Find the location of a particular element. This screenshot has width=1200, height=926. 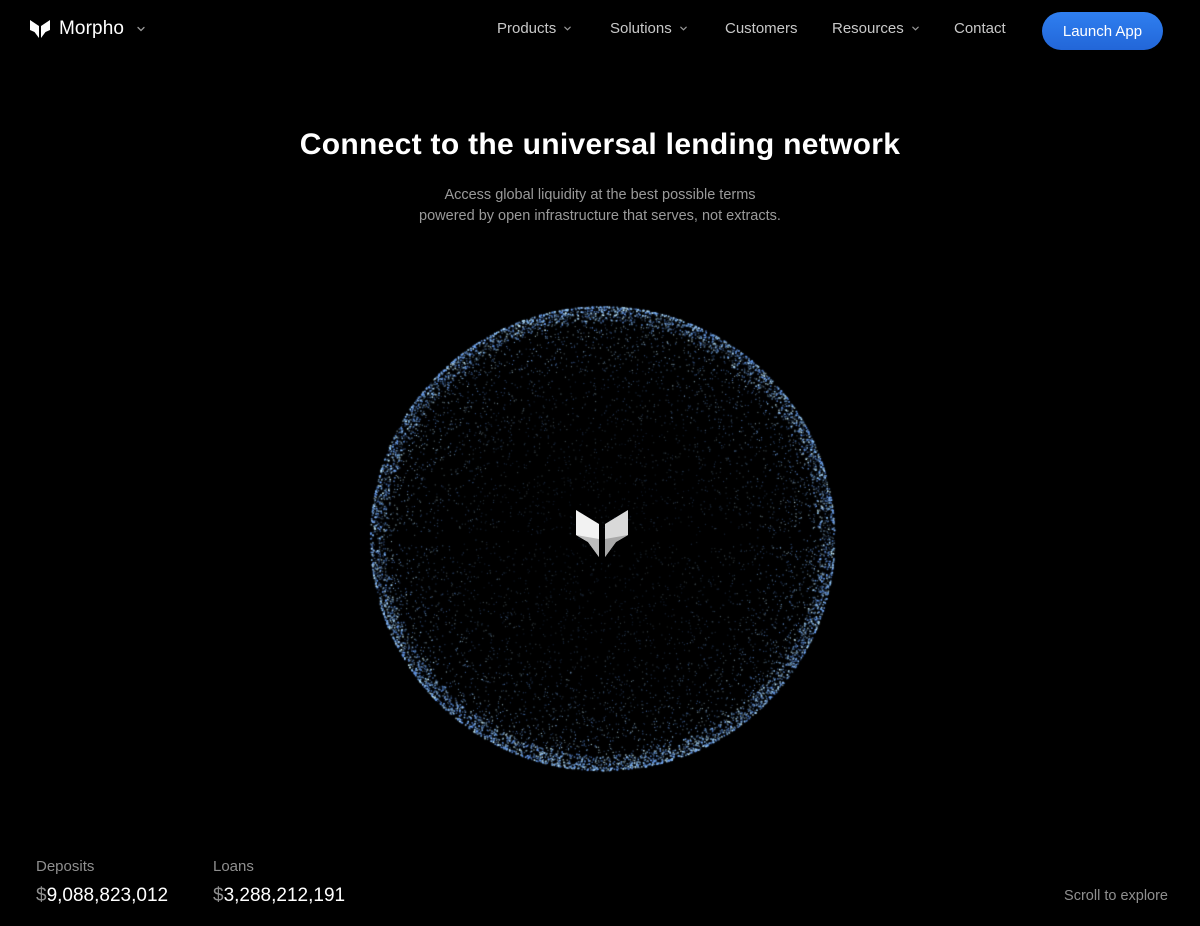

nav-item-products: Products is located at coordinates (534, 28).